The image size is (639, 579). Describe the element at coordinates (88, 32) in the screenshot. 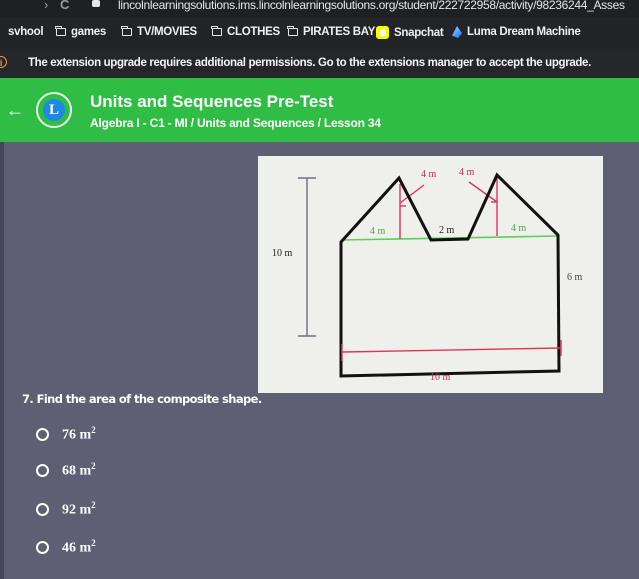

I see `bookmark-label: games` at that location.